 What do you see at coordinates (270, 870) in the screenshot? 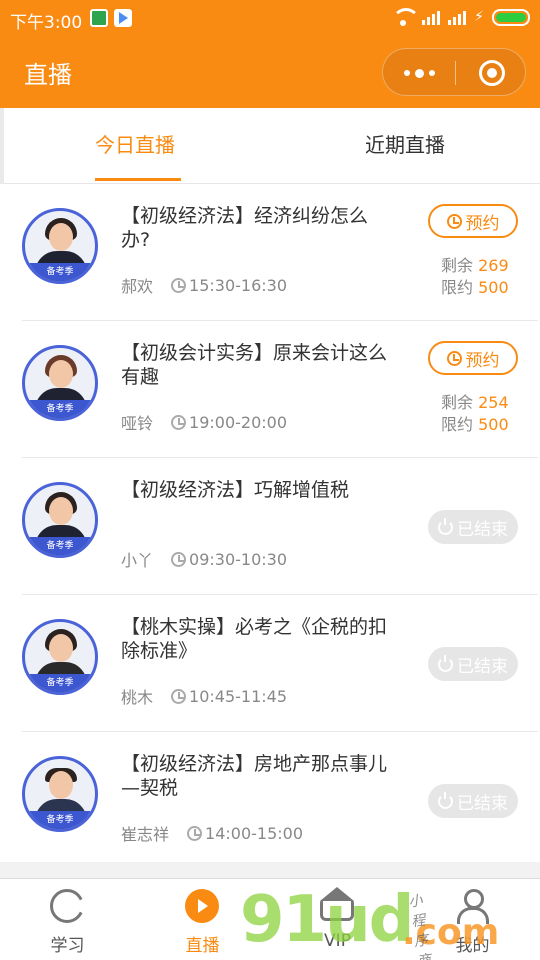
I see `list-bottom-spacer` at bounding box center [270, 870].